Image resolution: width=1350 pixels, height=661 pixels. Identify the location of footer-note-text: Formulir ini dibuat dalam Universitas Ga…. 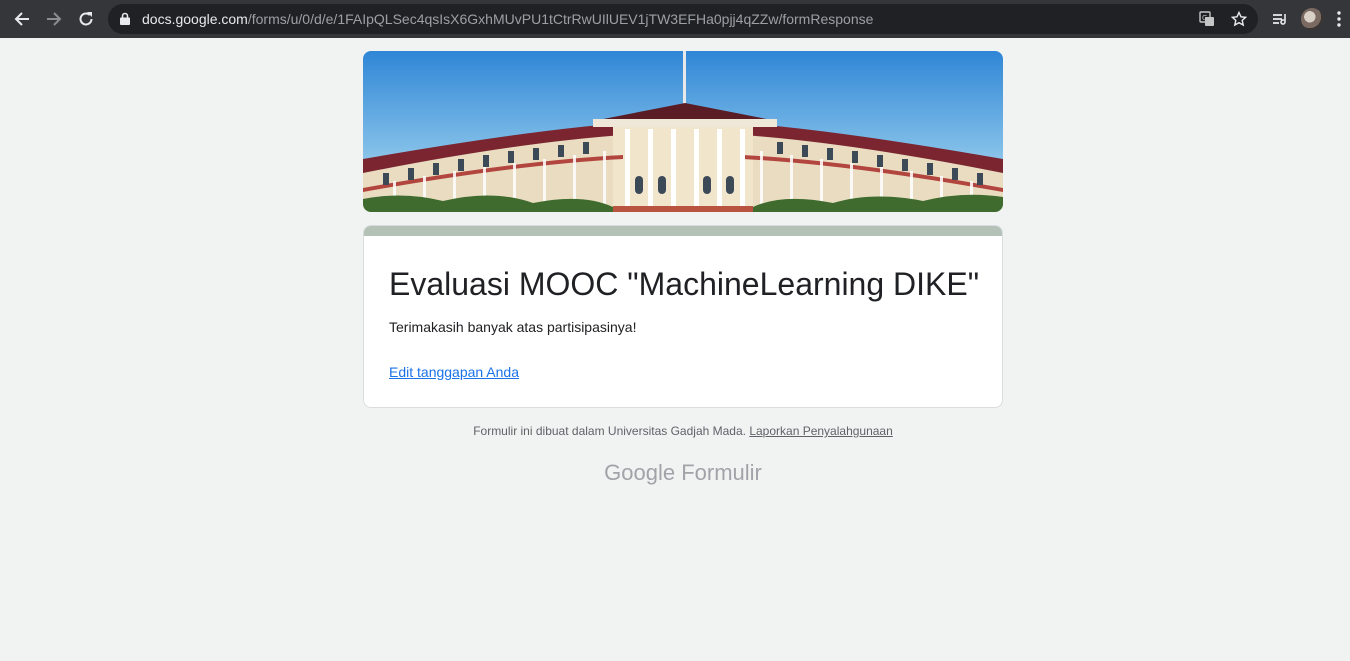
(609, 431).